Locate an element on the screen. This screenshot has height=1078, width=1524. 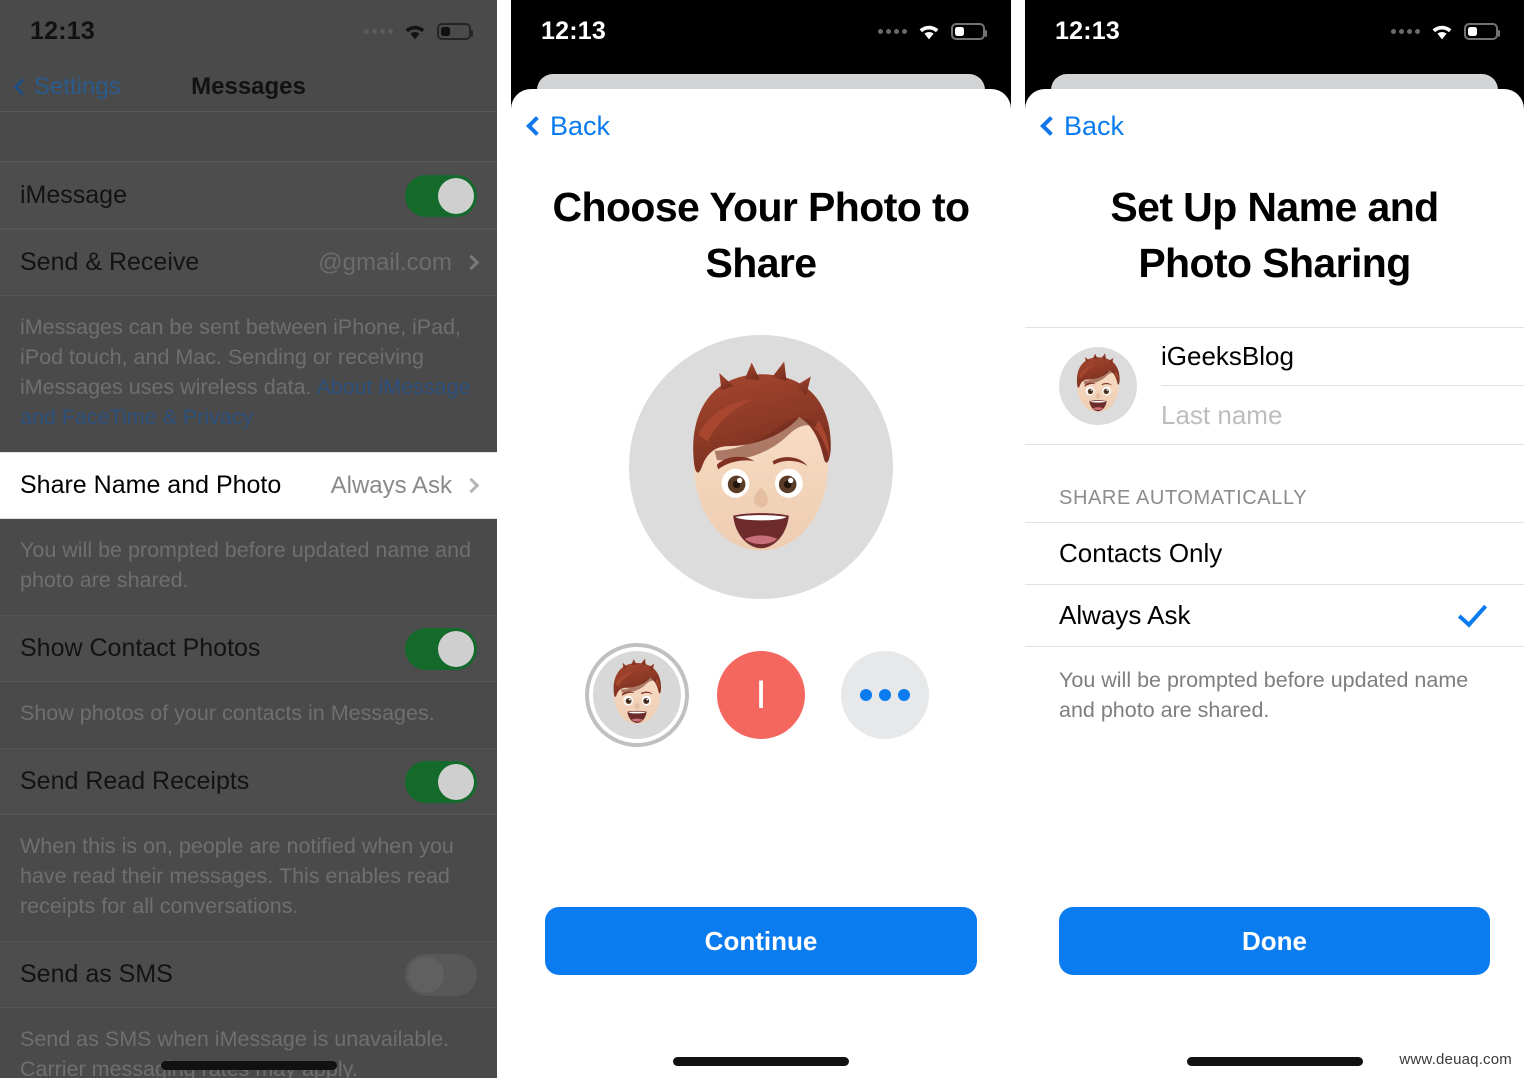
row-label: Send as SMS is located at coordinates (96, 974).